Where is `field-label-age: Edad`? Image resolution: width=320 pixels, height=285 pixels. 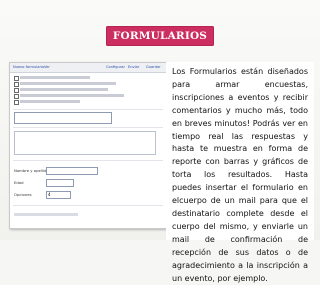 field-label-age: Edad is located at coordinates (19, 182).